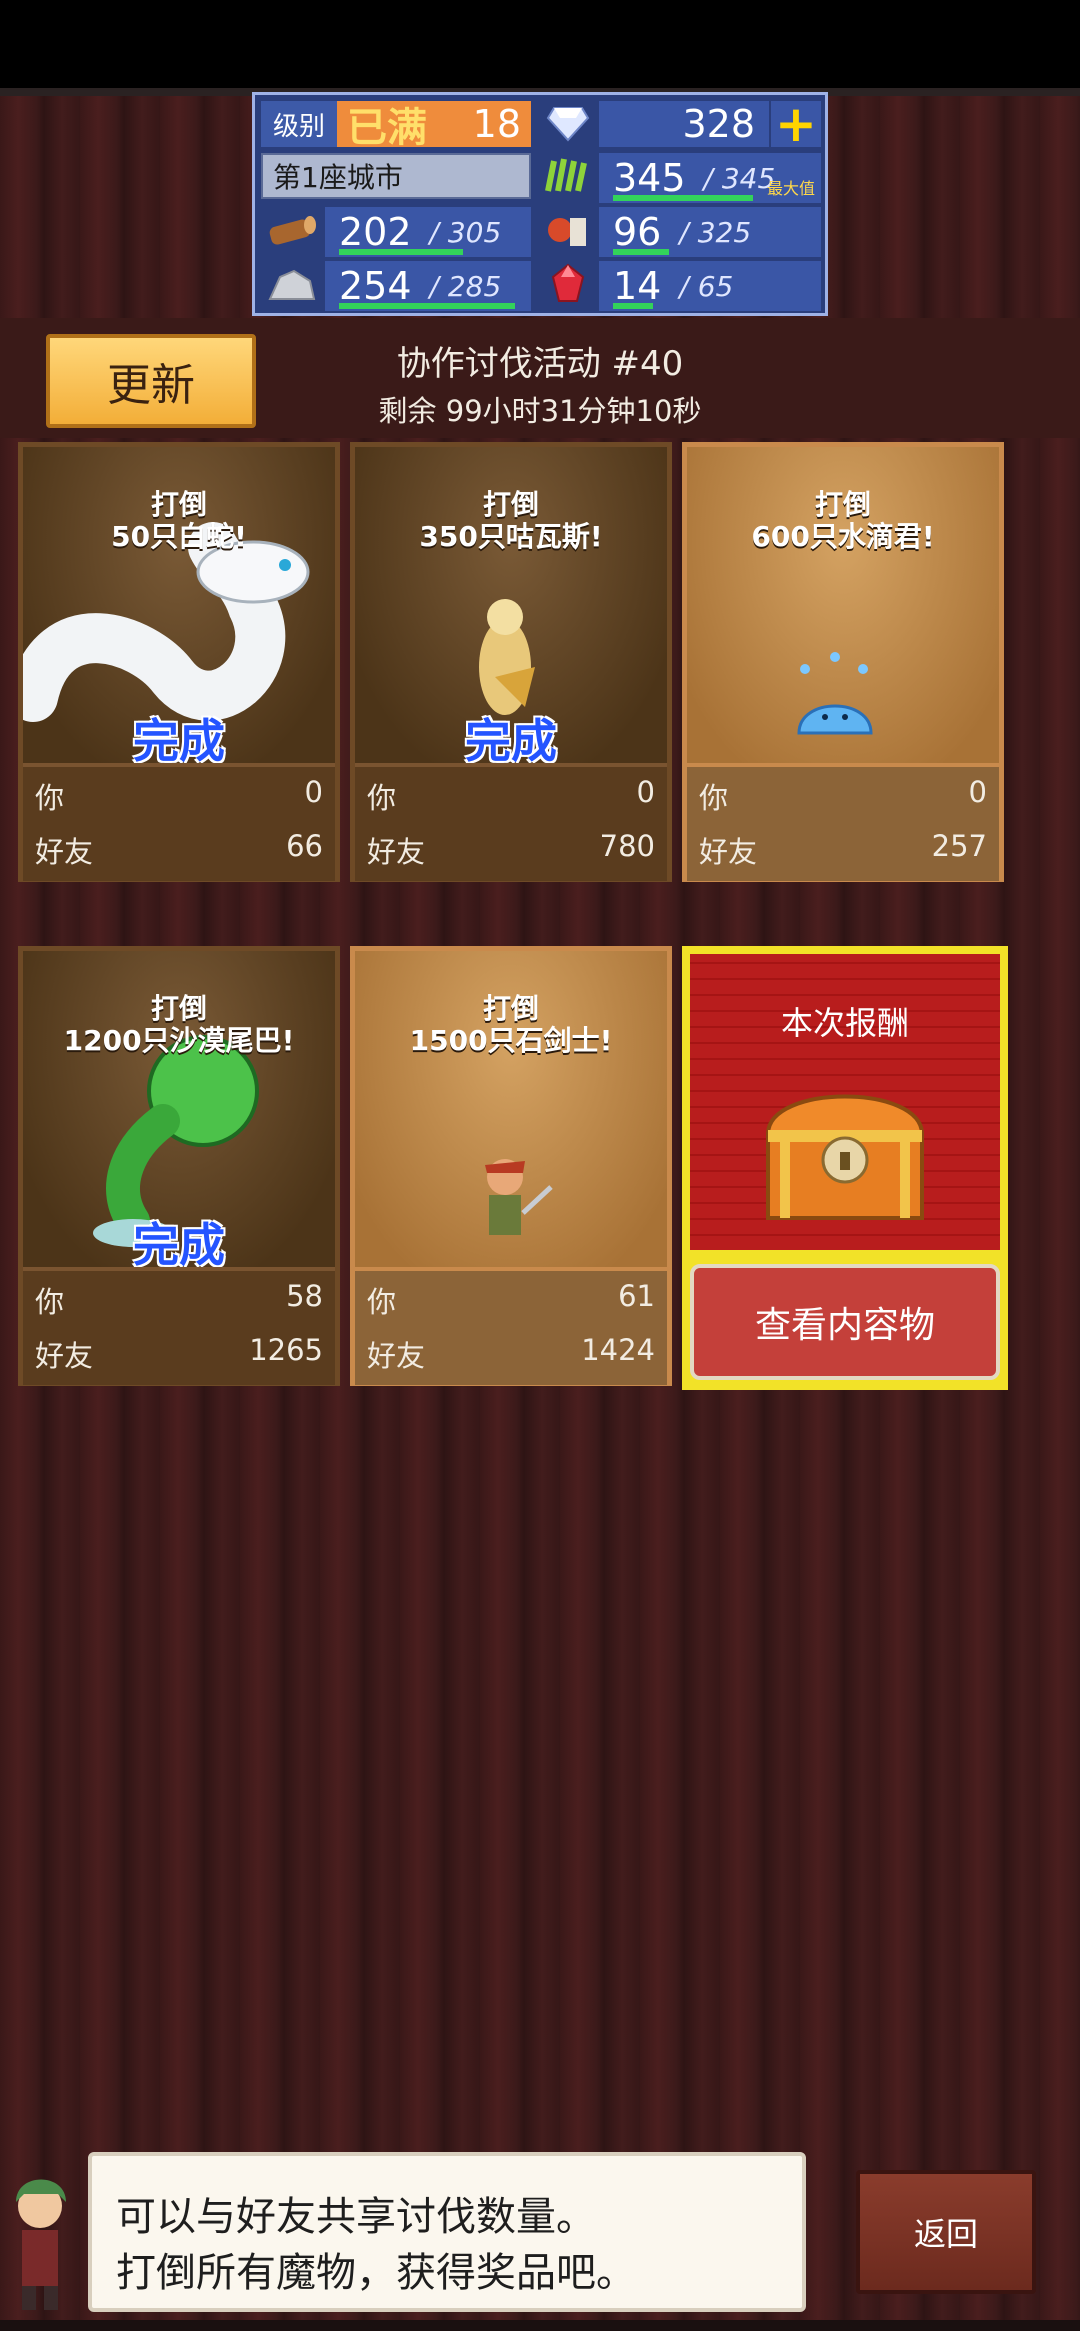  I want to click on friends-count-row: 好友 1424, so click(511, 1354).